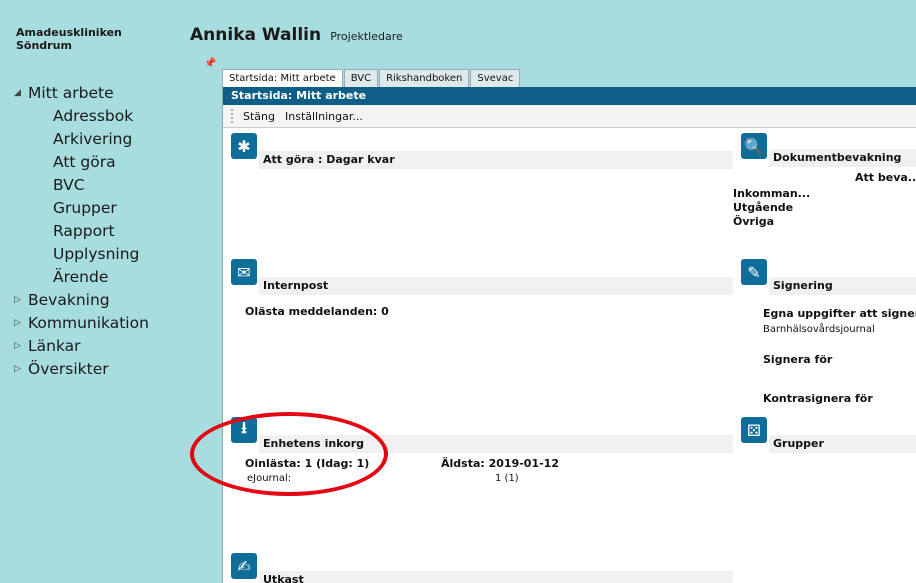 Image resolution: width=916 pixels, height=583 pixels. What do you see at coordinates (81, 254) in the screenshot?
I see `nav-item-upplysning: Upplysning` at bounding box center [81, 254].